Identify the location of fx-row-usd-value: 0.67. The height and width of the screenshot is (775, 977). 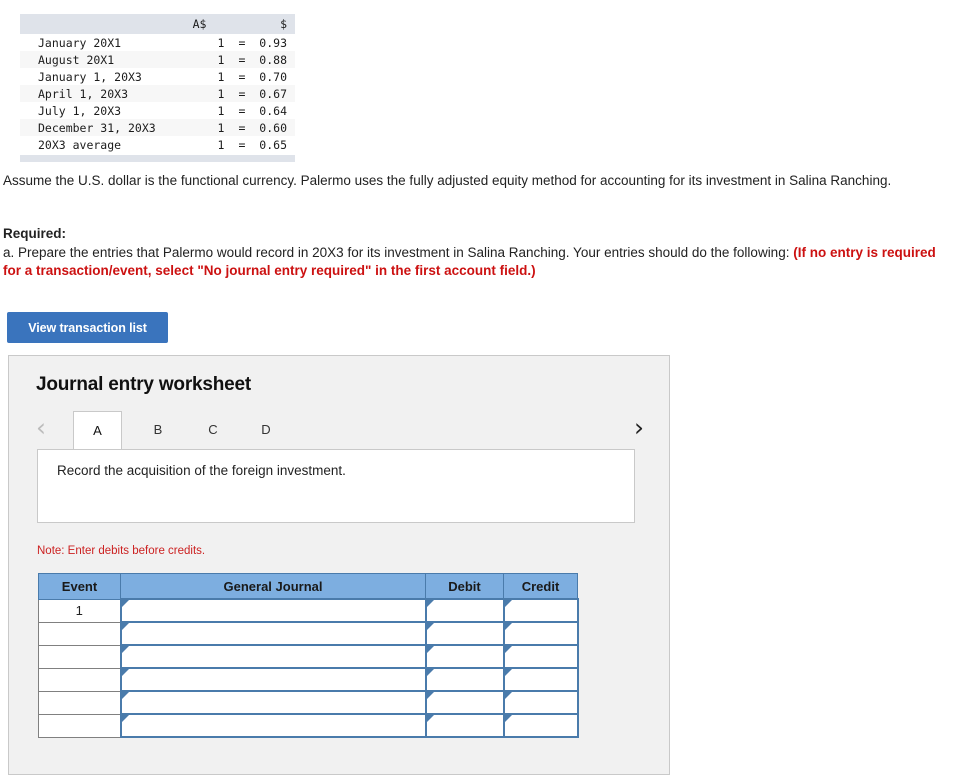
(273, 93).